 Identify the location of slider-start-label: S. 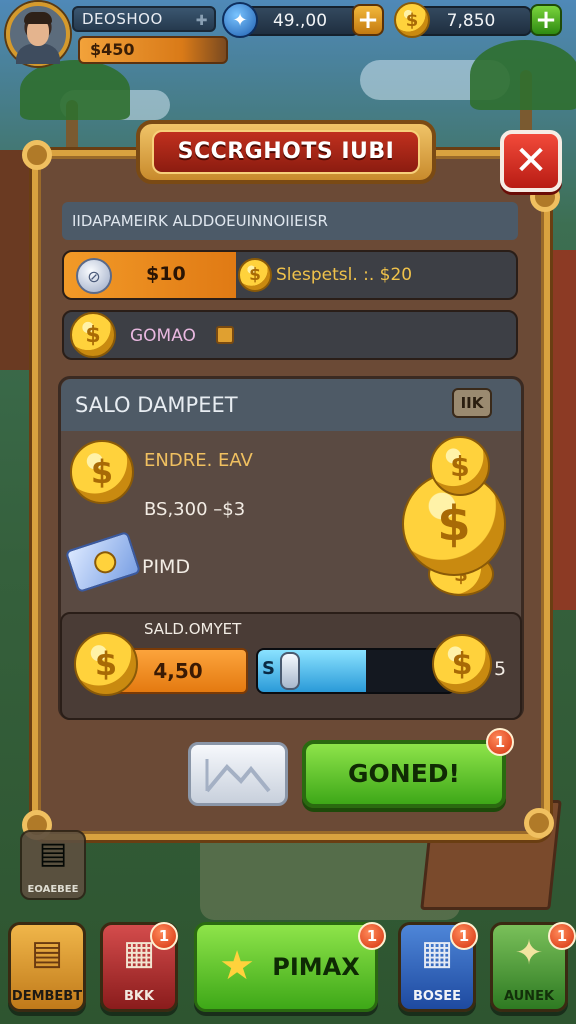
(268, 668).